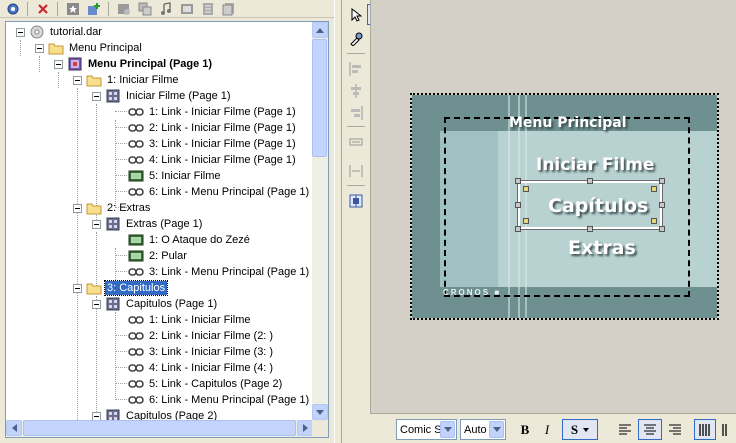 This screenshot has width=736, height=443. I want to click on tree-item-capitulos: 3: Capitulos, so click(121, 288).